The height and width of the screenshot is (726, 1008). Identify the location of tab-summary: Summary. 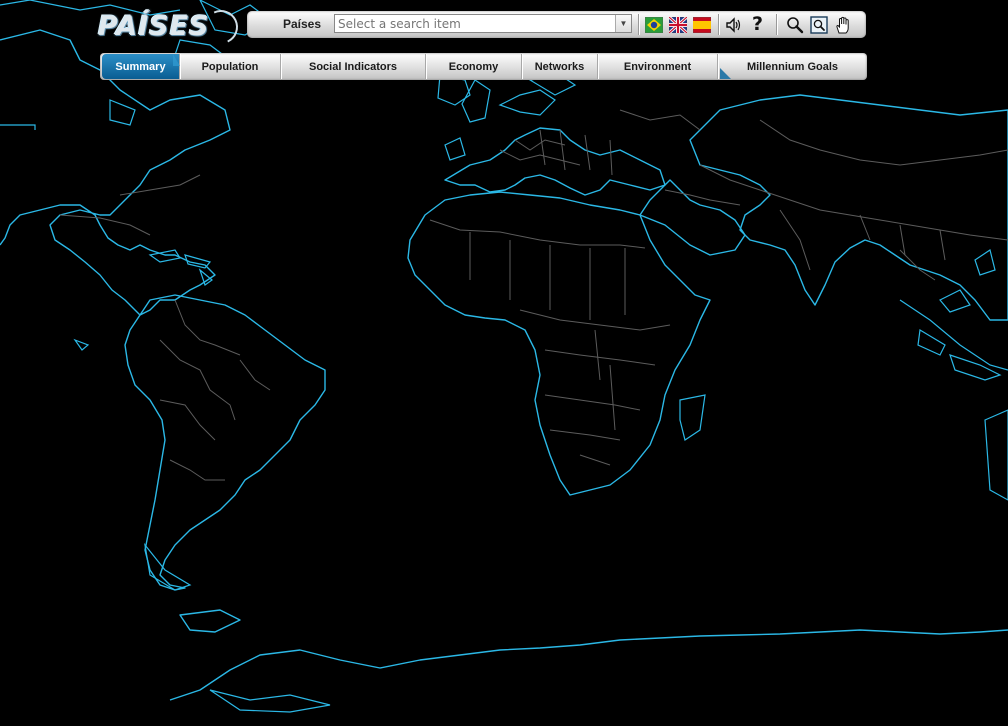
(141, 66).